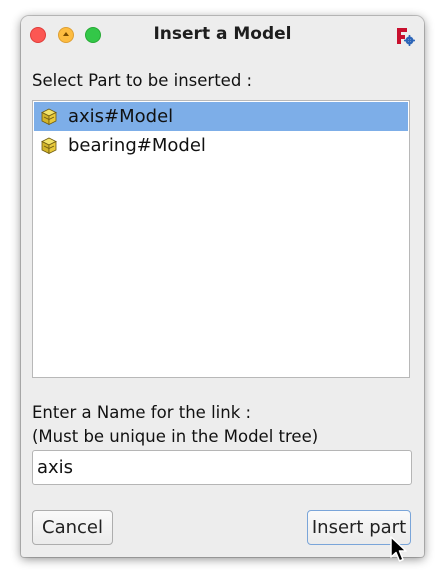 The width and height of the screenshot is (444, 578). What do you see at coordinates (221, 145) in the screenshot?
I see `list-item-bearing-model: bearing#Model` at bounding box center [221, 145].